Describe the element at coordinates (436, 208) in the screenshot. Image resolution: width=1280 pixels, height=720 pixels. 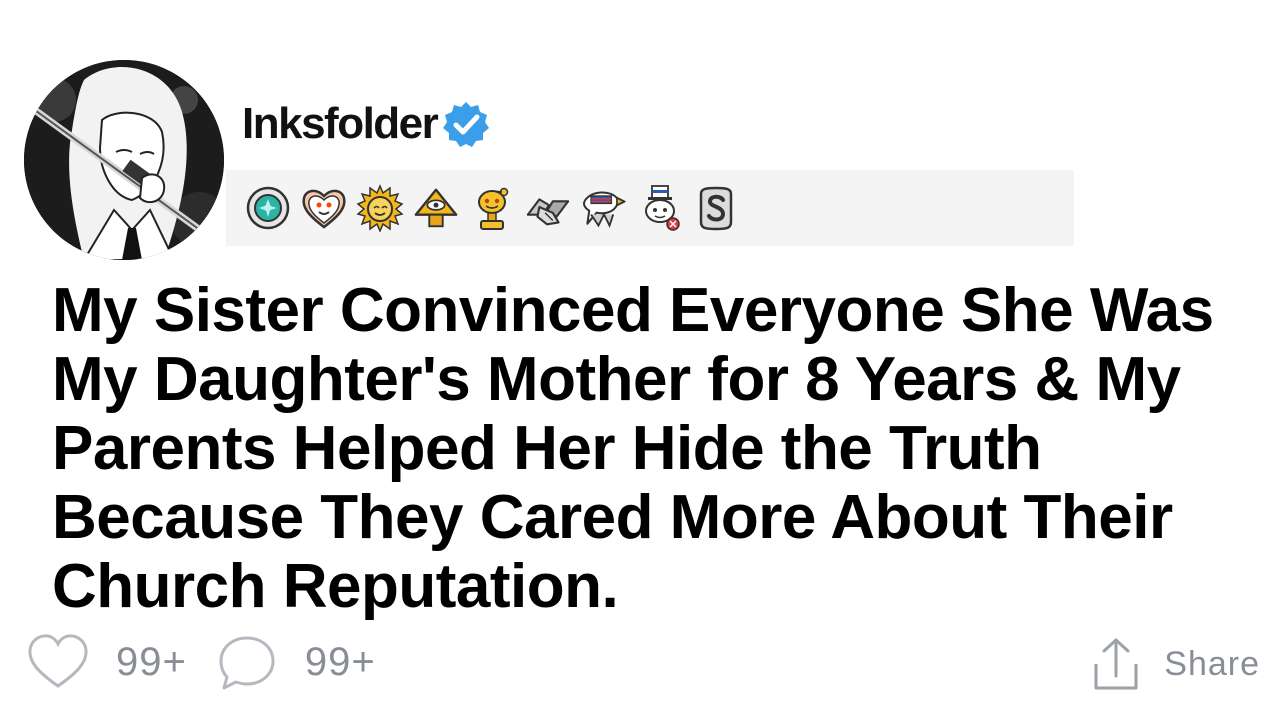
I see `gold-pyramid-eye-award-icon` at that location.